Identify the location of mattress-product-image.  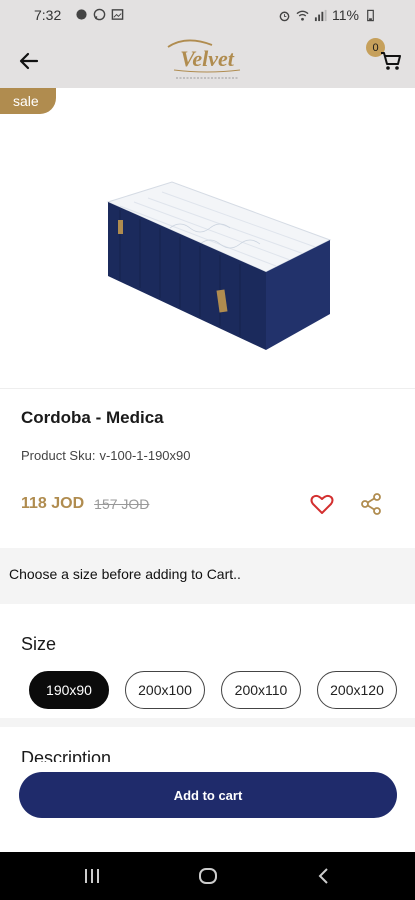
(219, 265).